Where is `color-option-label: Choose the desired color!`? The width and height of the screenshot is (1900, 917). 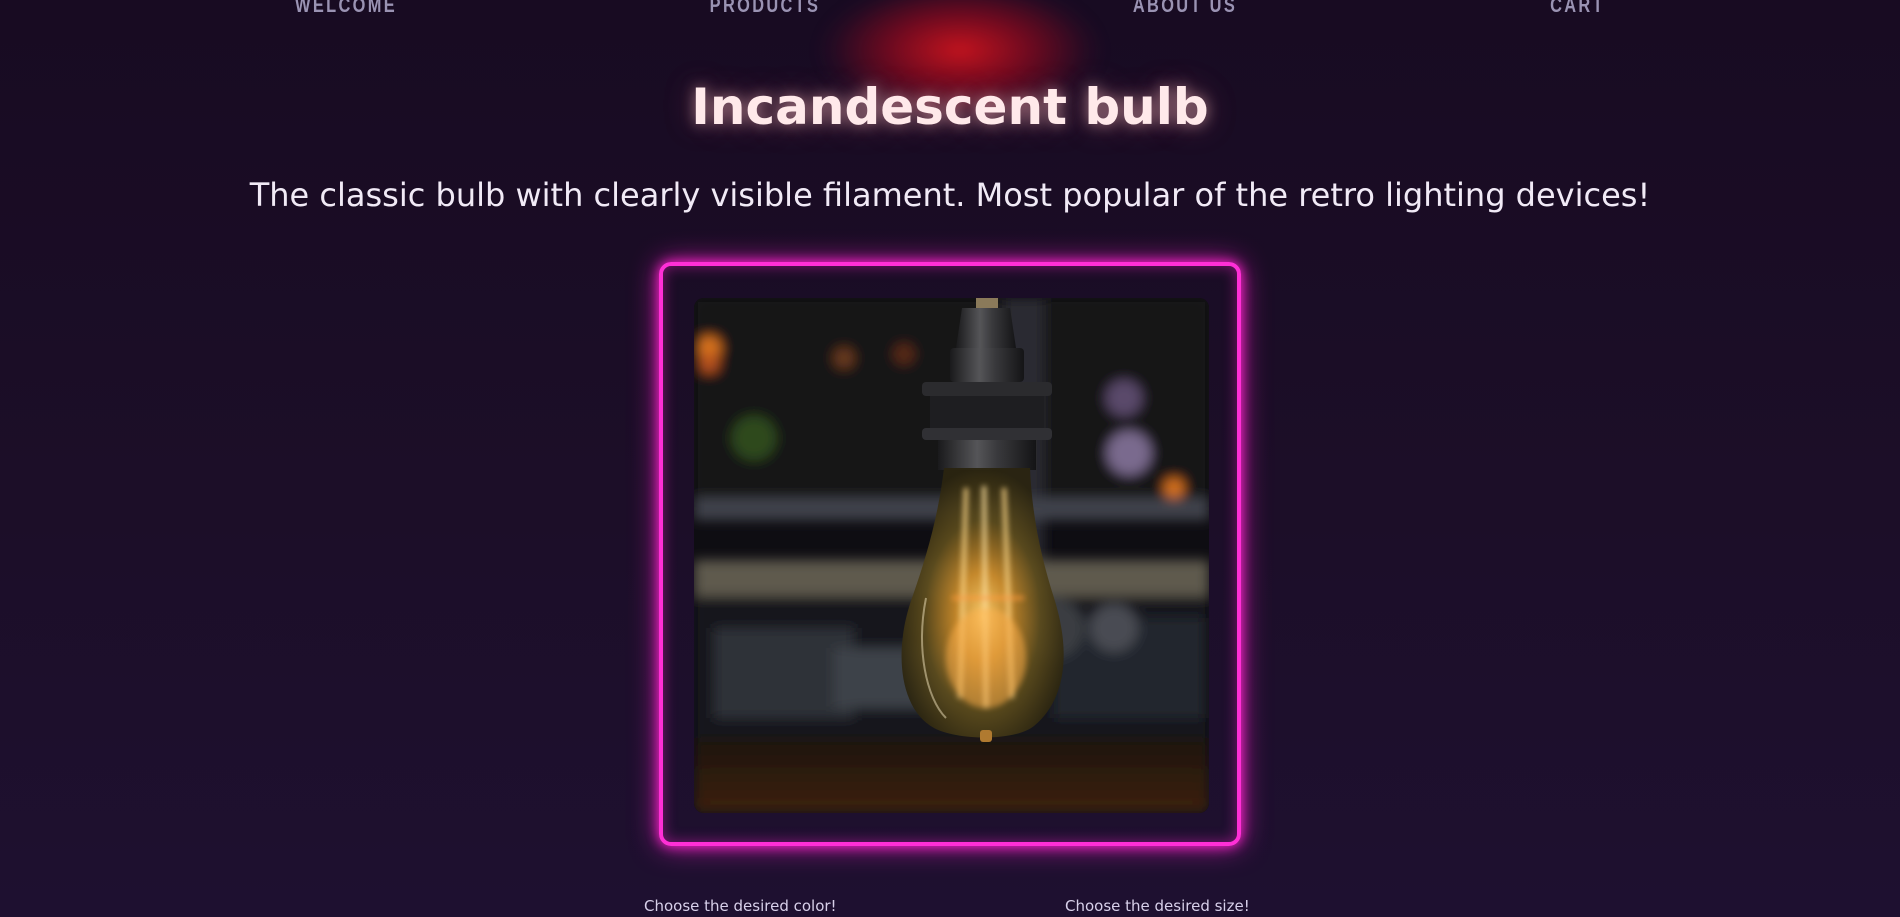
color-option-label: Choose the desired color! is located at coordinates (740, 906).